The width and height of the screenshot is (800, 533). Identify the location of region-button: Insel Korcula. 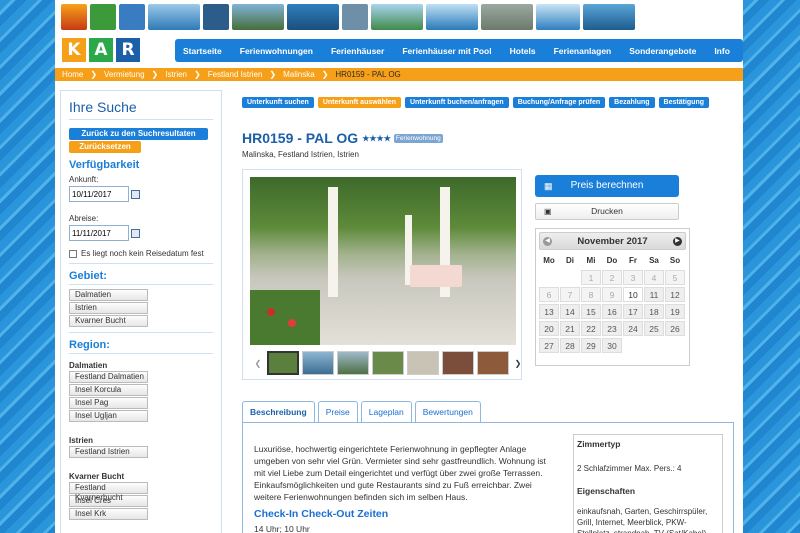
(108, 390).